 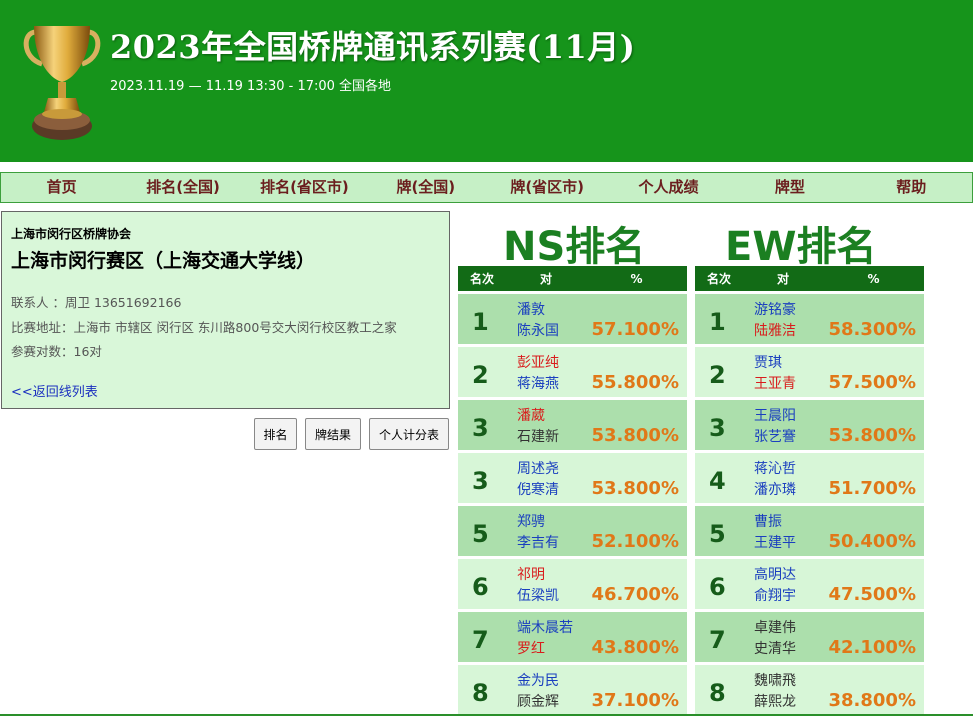 What do you see at coordinates (538, 680) in the screenshot?
I see `player-1-name: 金为民` at bounding box center [538, 680].